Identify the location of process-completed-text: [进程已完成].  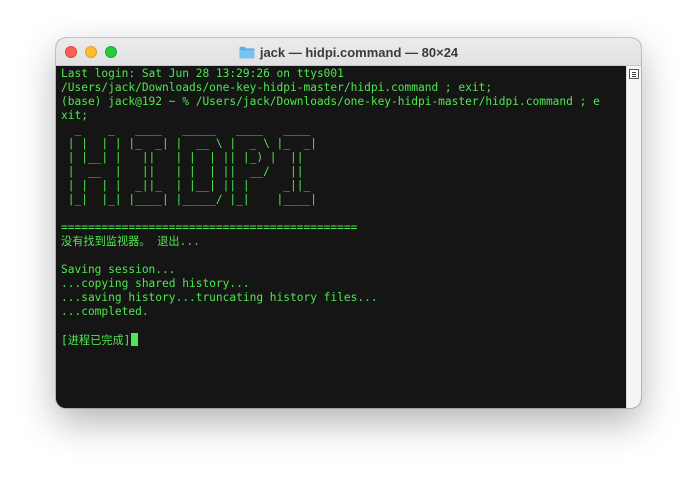
(96, 340).